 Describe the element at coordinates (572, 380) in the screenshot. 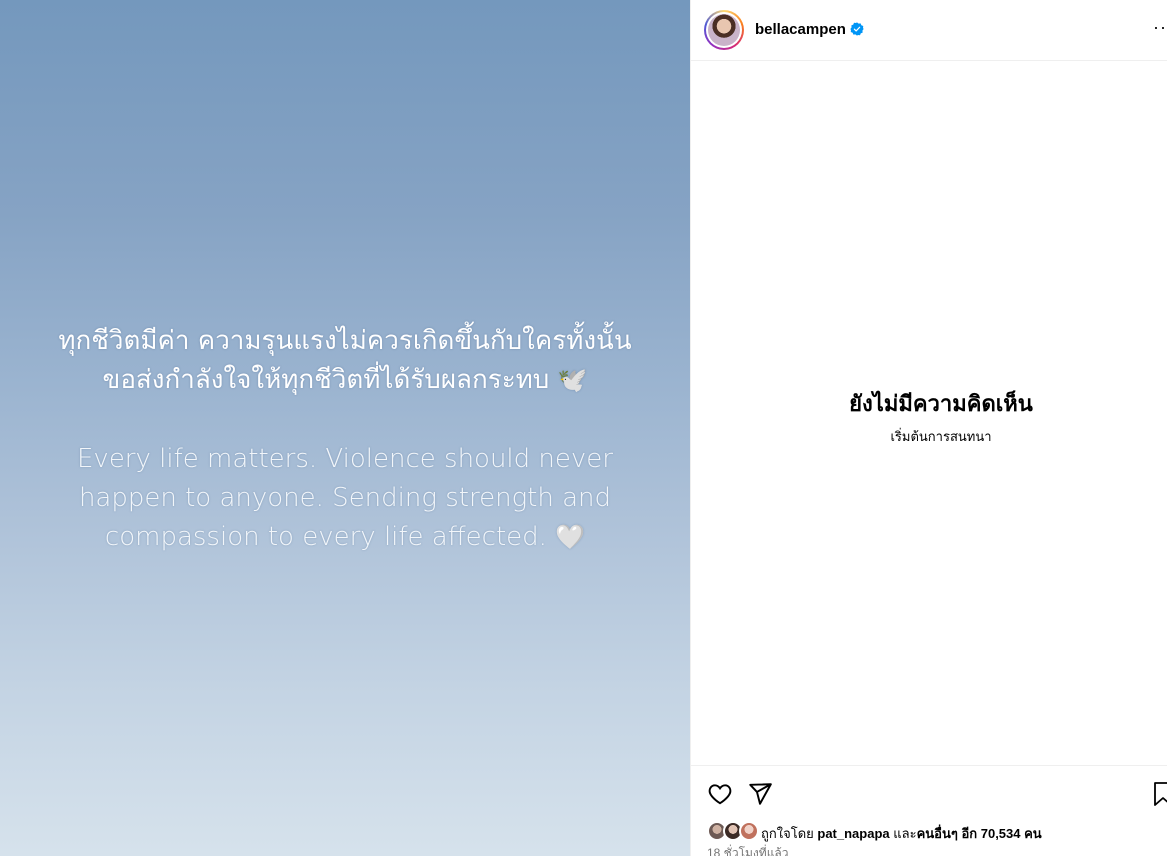

I see `dove-emoji: 🕊️` at that location.